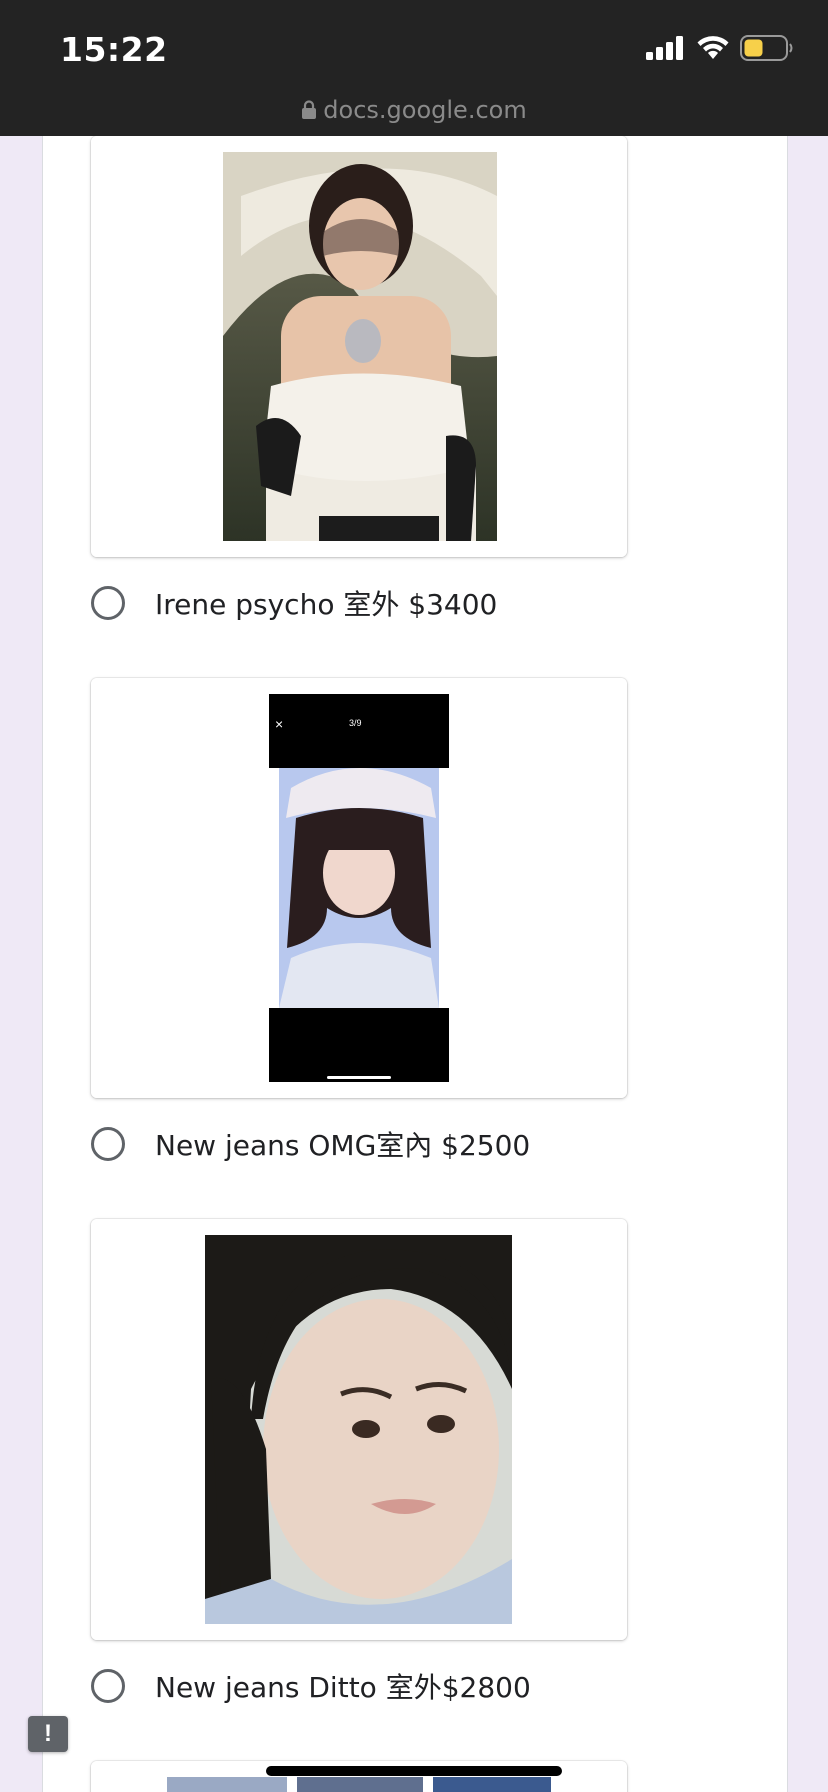 Image resolution: width=828 pixels, height=1792 pixels. What do you see at coordinates (414, 68) in the screenshot?
I see `status-bar: 15:22 docs.google.com` at bounding box center [414, 68].